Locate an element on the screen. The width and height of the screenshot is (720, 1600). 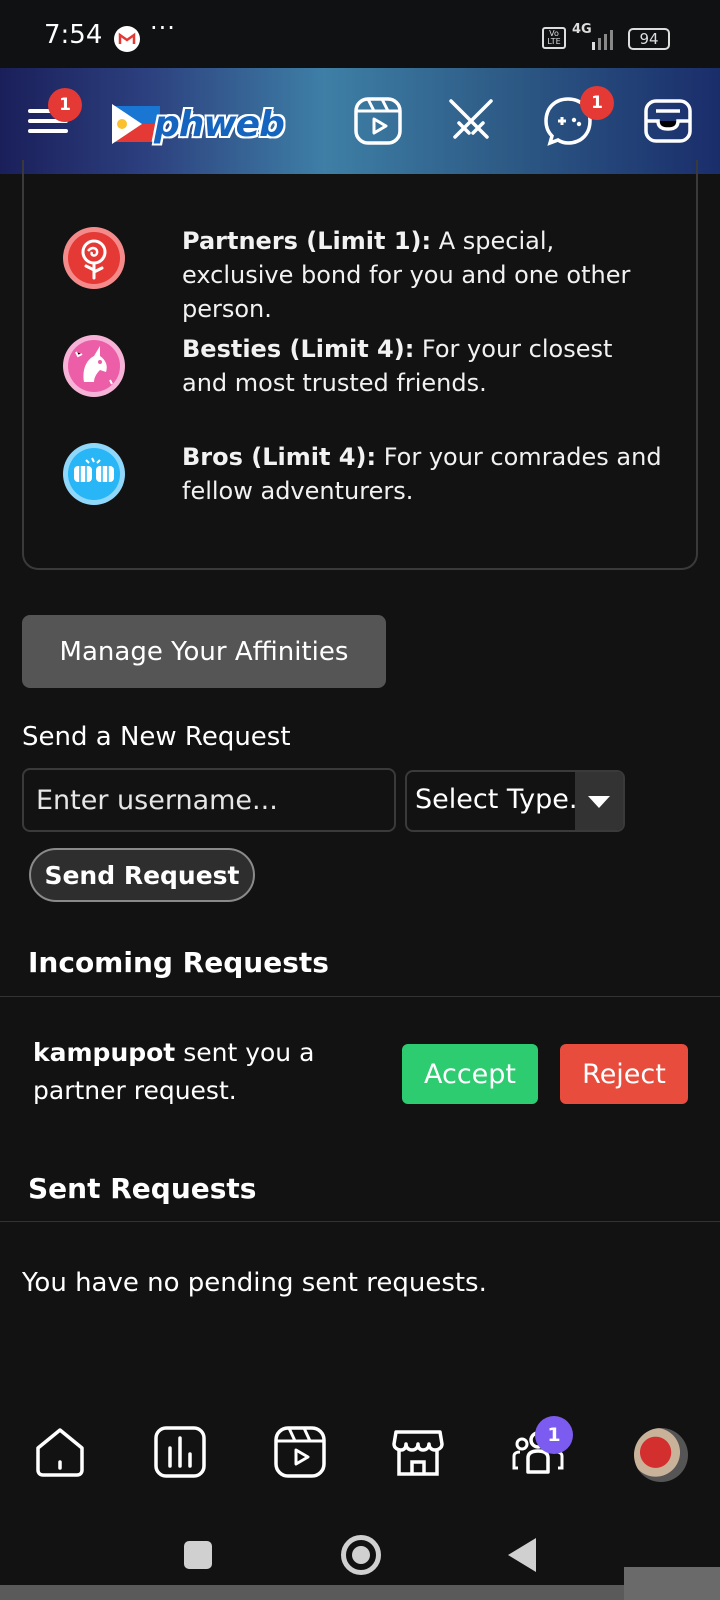
request-username: kampupot is located at coordinates (104, 1052).